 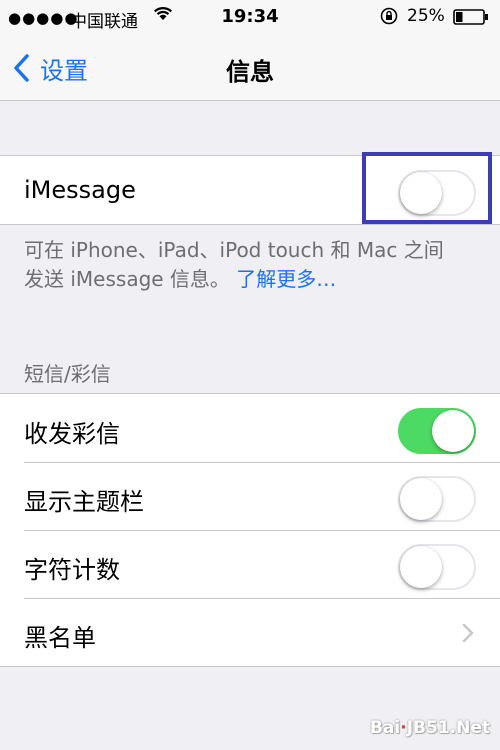 What do you see at coordinates (468, 633) in the screenshot?
I see `chevron-right-icon` at bounding box center [468, 633].